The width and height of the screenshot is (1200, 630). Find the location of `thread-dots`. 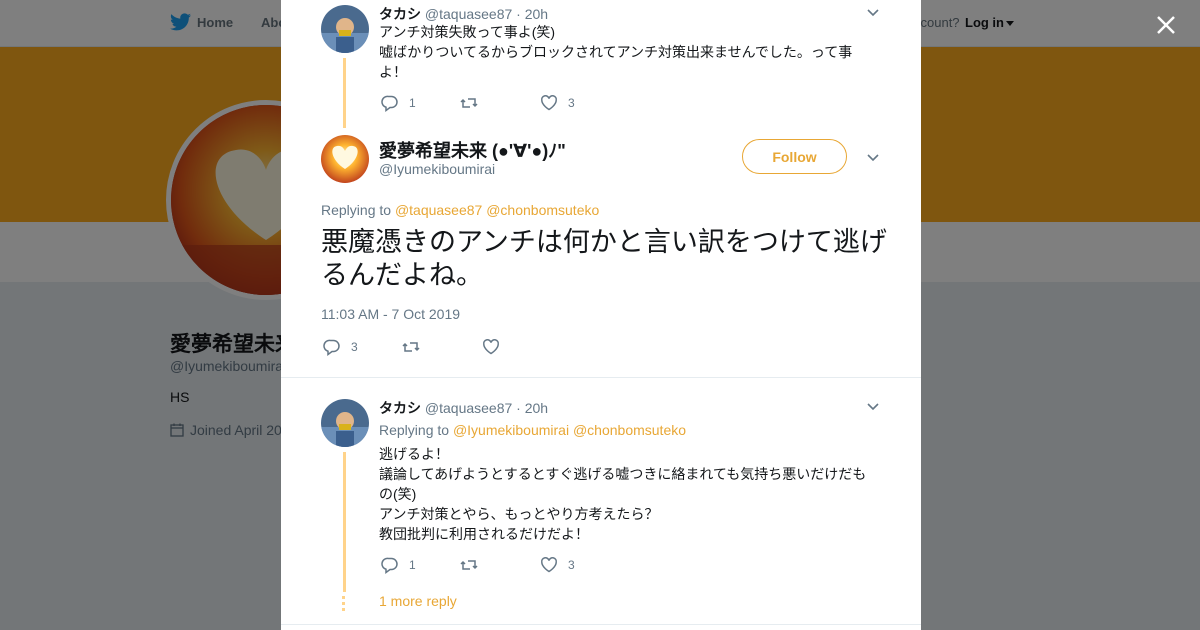

thread-dots is located at coordinates (343, 603).